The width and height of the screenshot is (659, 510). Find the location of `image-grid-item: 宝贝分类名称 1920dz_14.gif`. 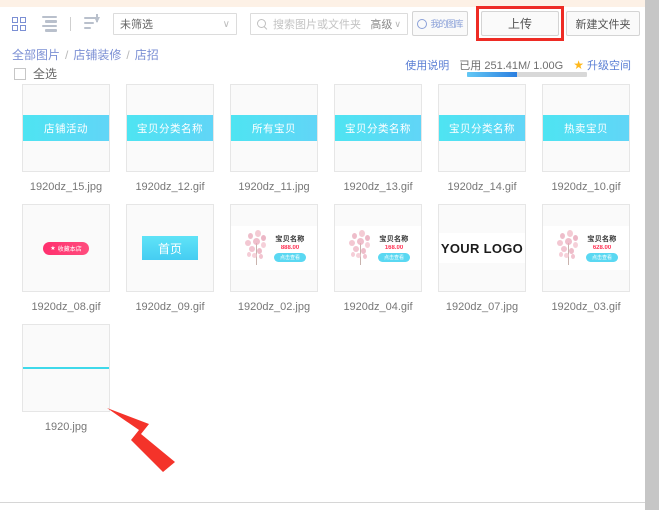

image-grid-item: 宝贝分类名称 1920dz_14.gif is located at coordinates (482, 138).